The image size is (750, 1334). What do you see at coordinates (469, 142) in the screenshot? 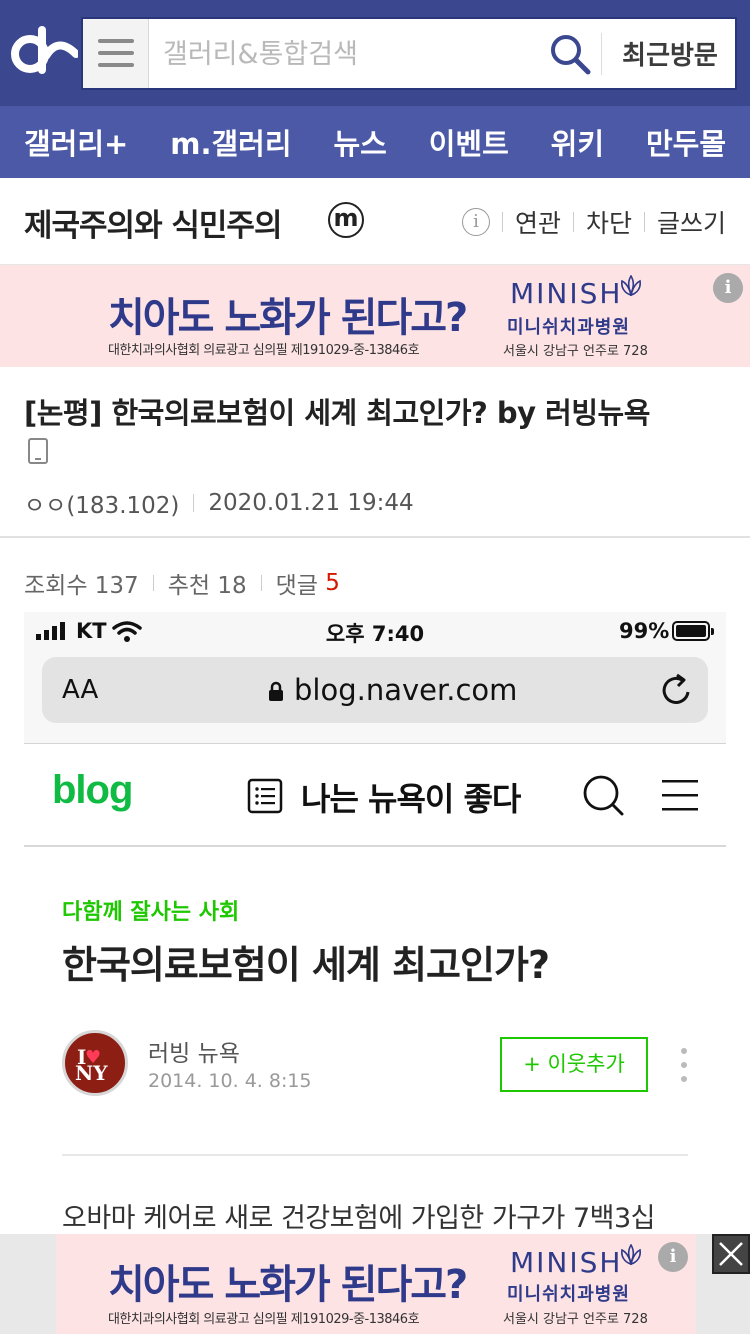
I see `nav-item-event: 이벤트` at bounding box center [469, 142].